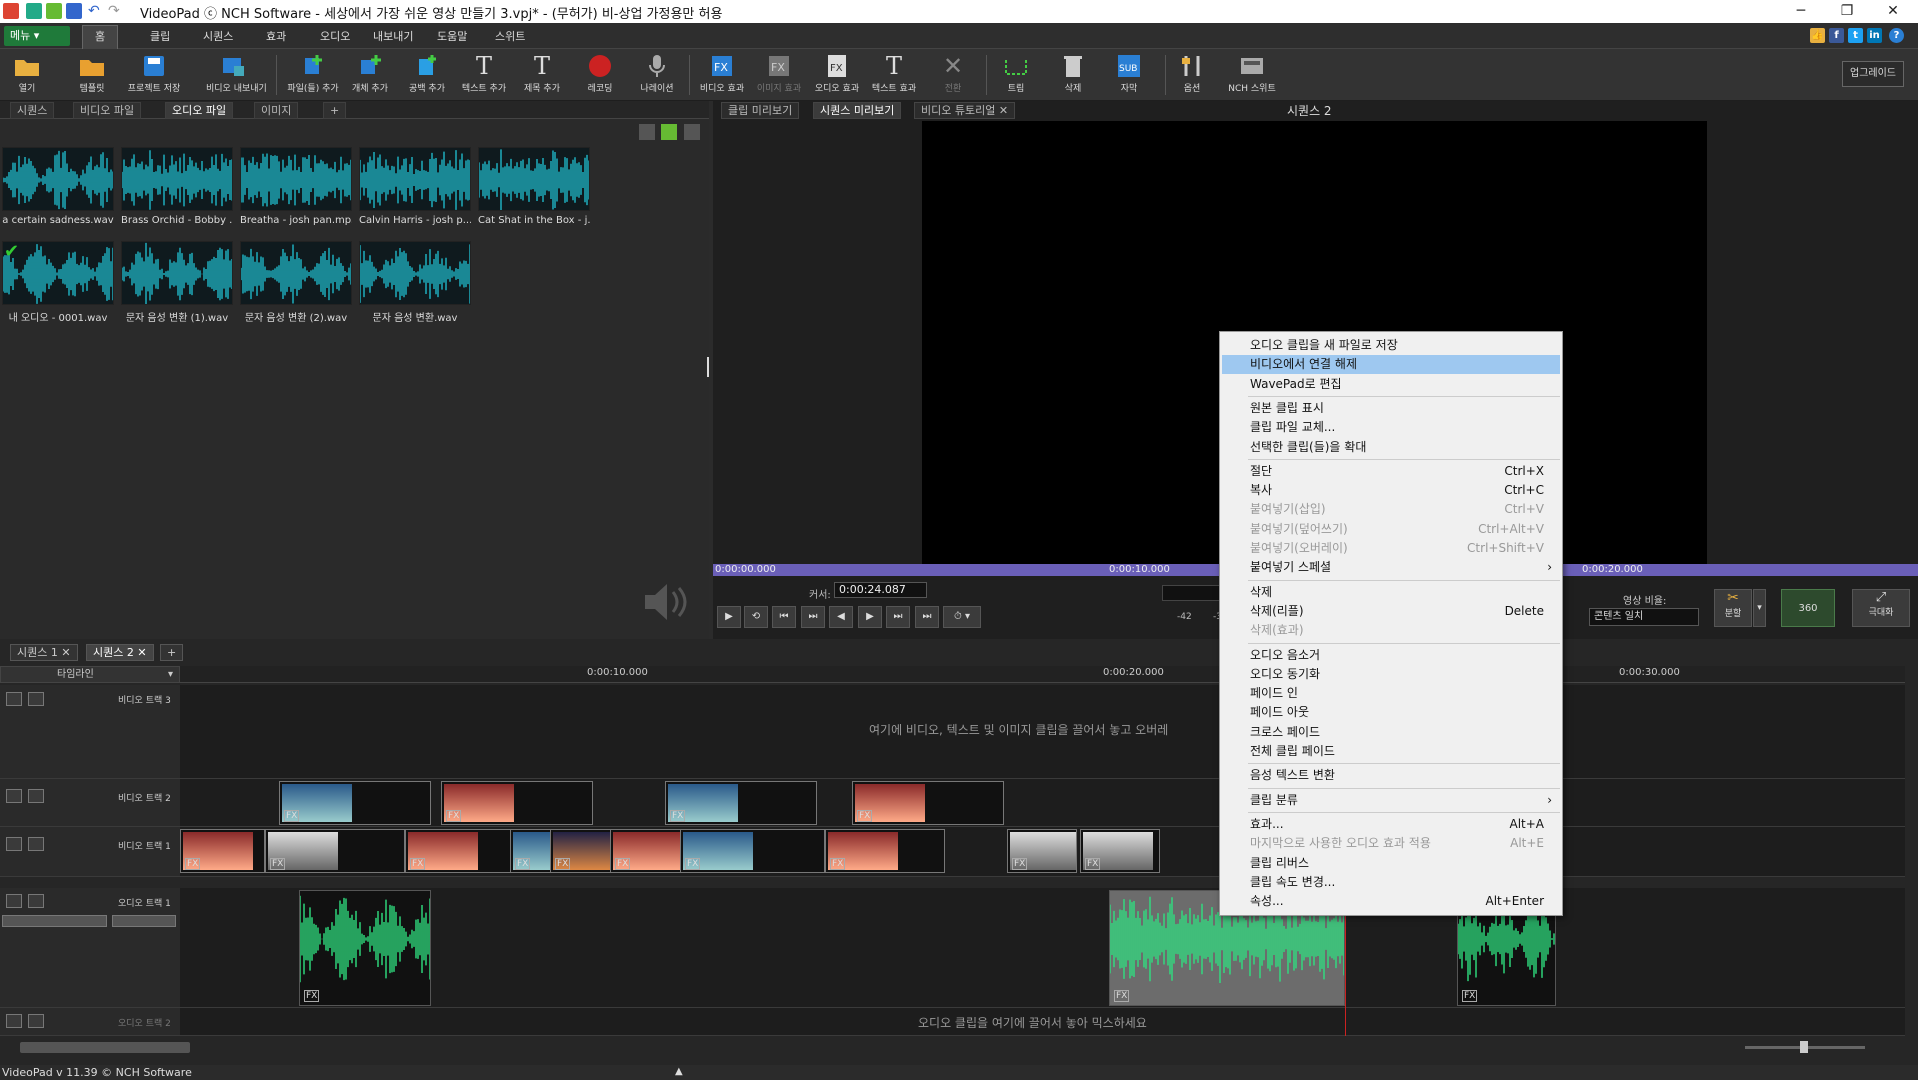 This screenshot has height=1080, width=1918. What do you see at coordinates (100, 37) in the screenshot?
I see `tab-home: 홈` at bounding box center [100, 37].